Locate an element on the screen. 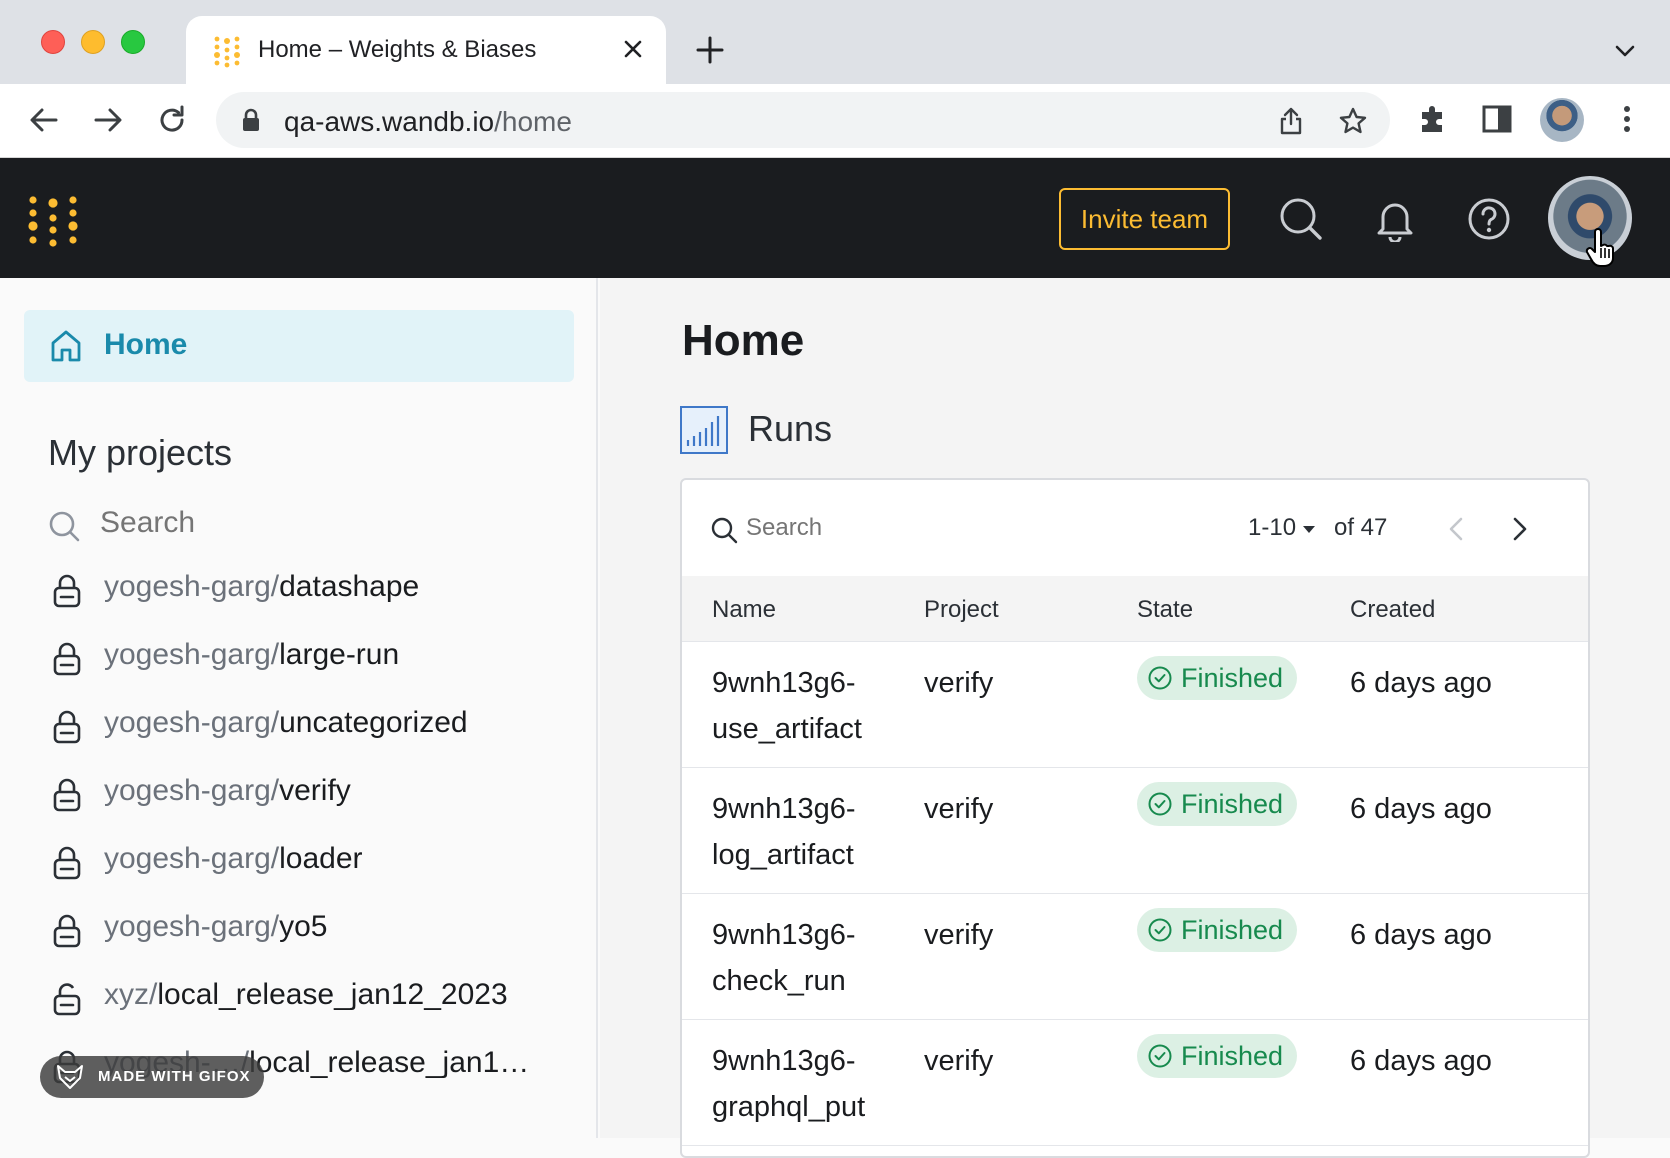  project-title: verify is located at coordinates (315, 790).